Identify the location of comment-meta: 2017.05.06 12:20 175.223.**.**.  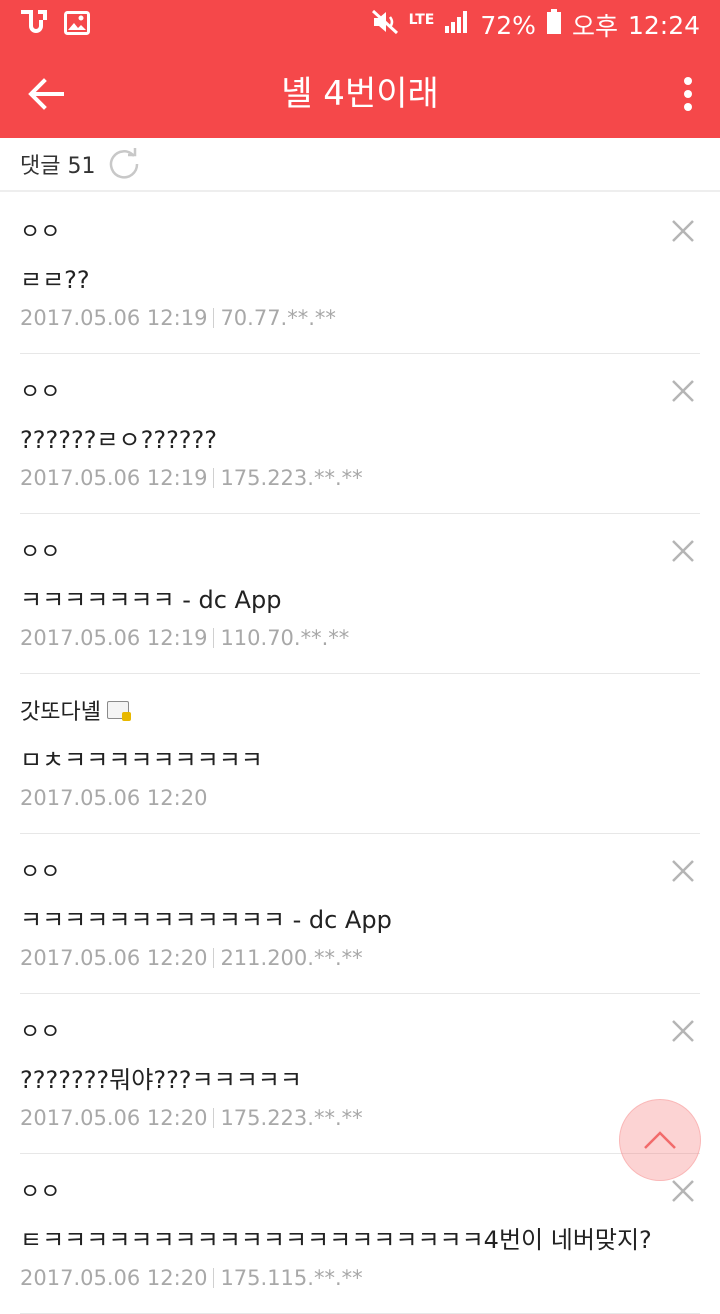
(191, 1118).